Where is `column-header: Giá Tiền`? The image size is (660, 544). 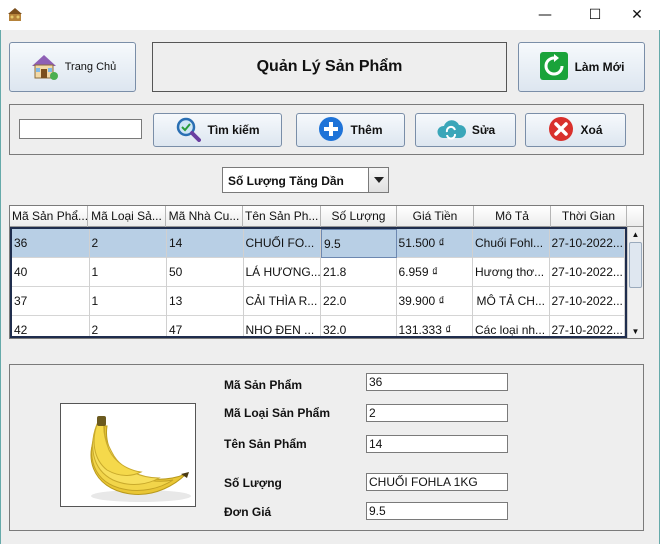 column-header: Giá Tiền is located at coordinates (435, 216).